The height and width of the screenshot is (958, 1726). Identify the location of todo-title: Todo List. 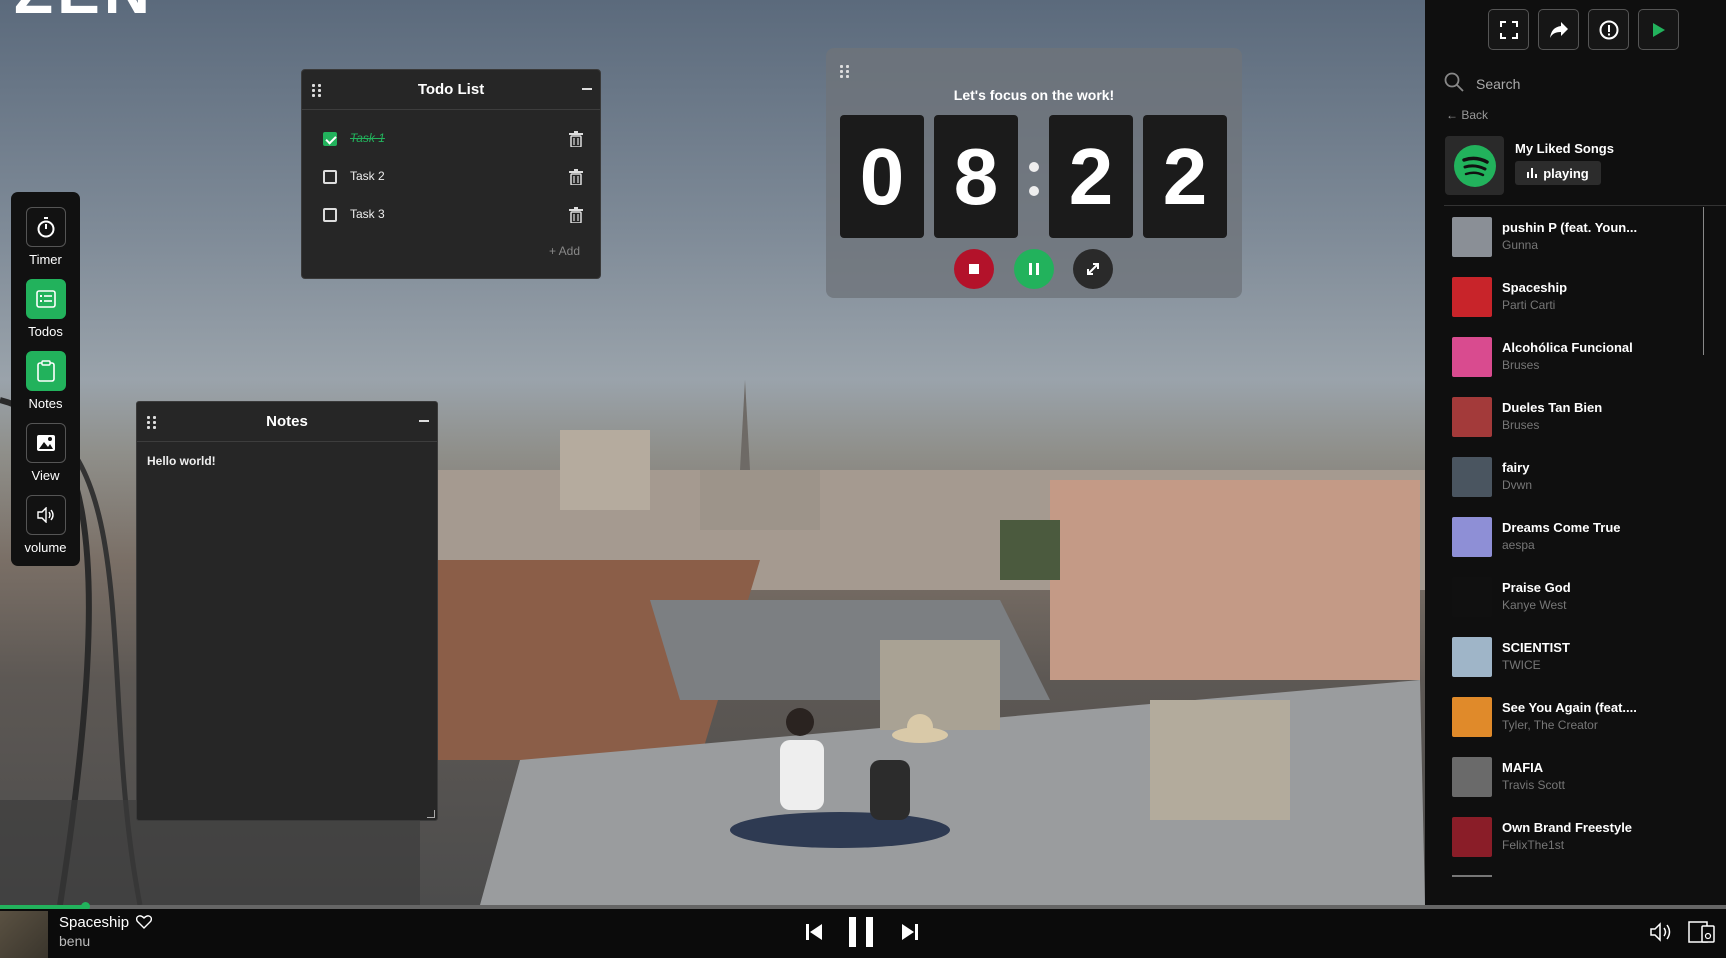
(451, 89).